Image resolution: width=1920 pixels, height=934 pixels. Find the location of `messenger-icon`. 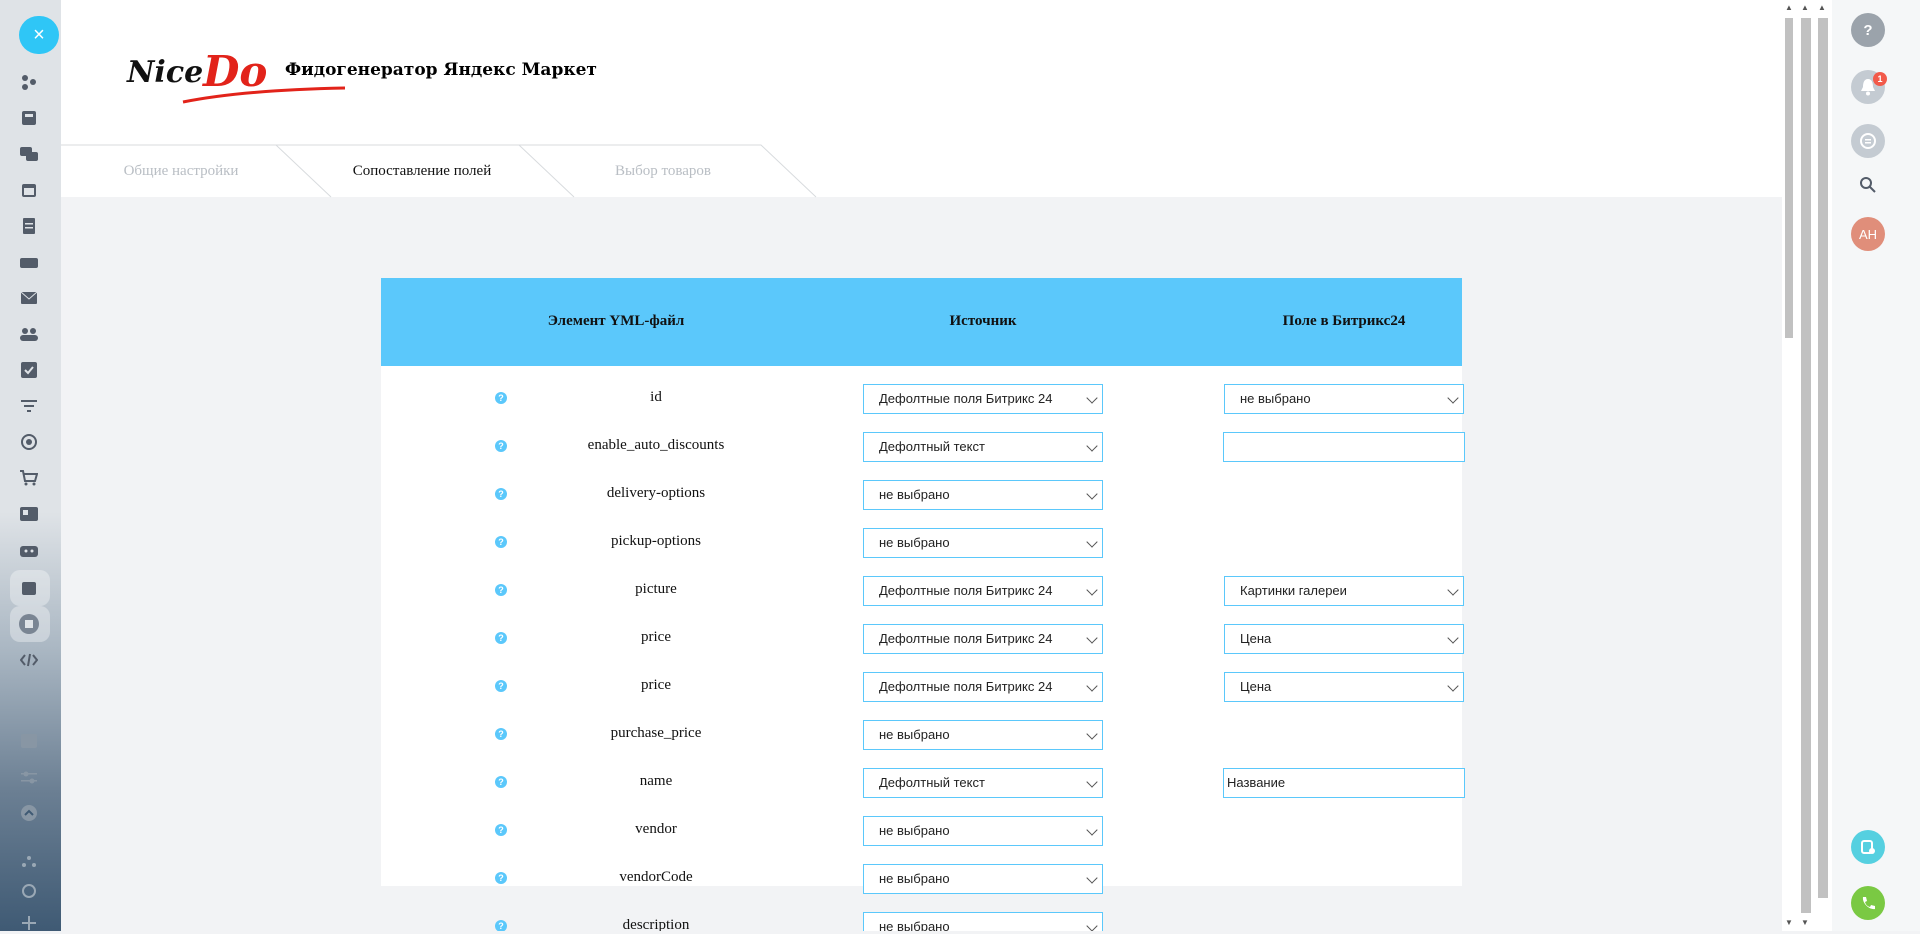

messenger-icon is located at coordinates (1868, 141).